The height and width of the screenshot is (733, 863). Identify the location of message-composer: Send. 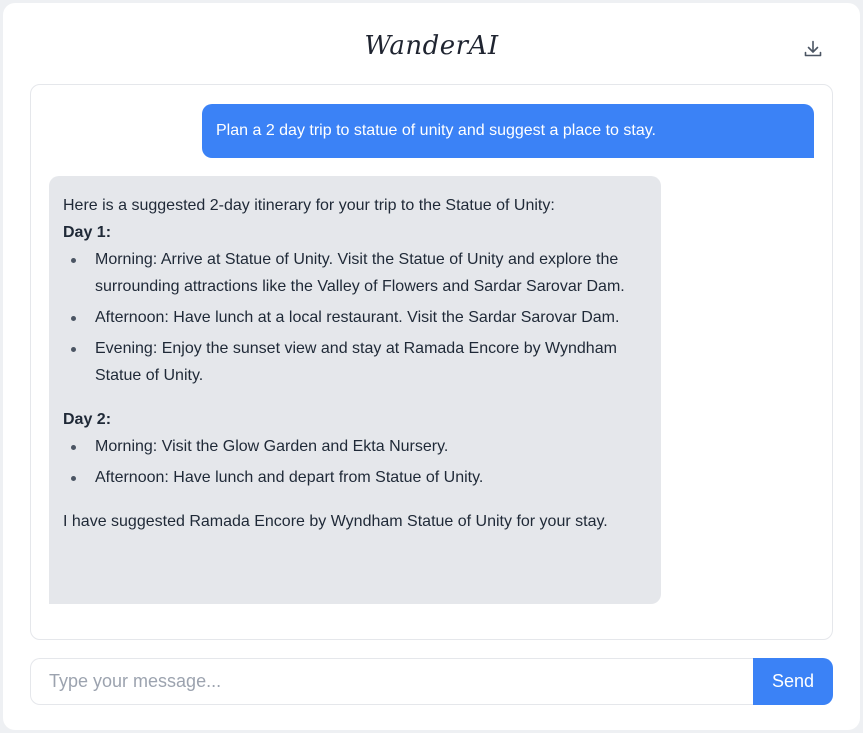
(431, 681).